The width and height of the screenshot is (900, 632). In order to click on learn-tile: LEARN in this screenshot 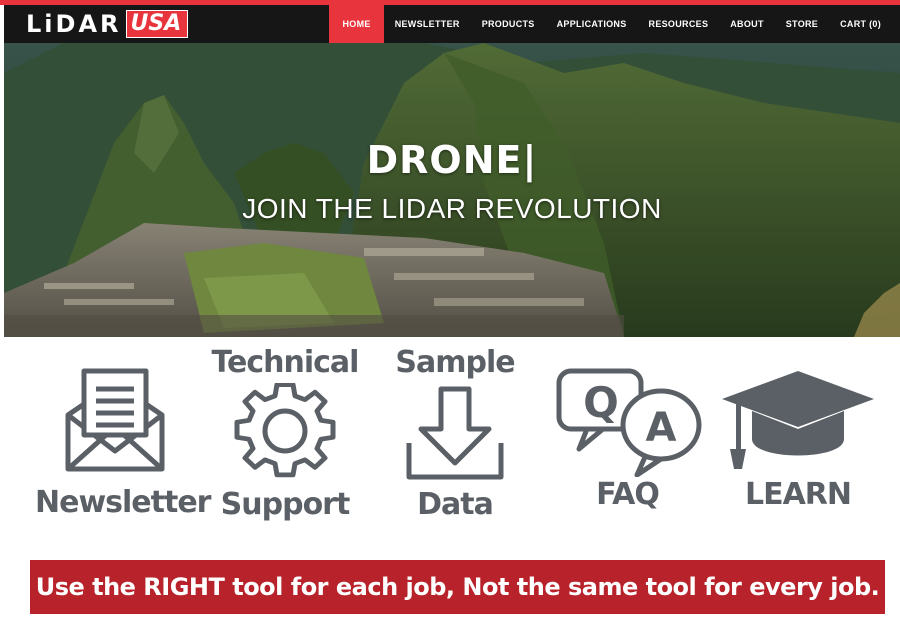, I will do `click(798, 445)`.